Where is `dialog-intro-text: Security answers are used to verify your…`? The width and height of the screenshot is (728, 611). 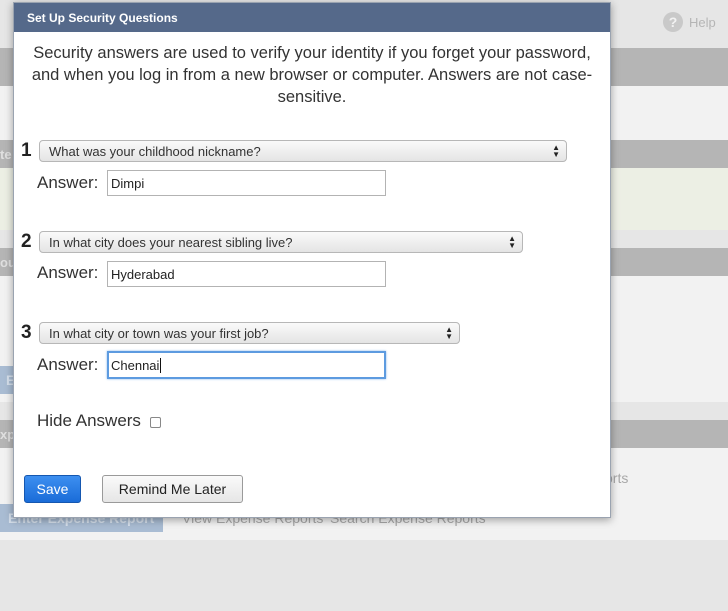
dialog-intro-text: Security answers are used to verify your… is located at coordinates (312, 75).